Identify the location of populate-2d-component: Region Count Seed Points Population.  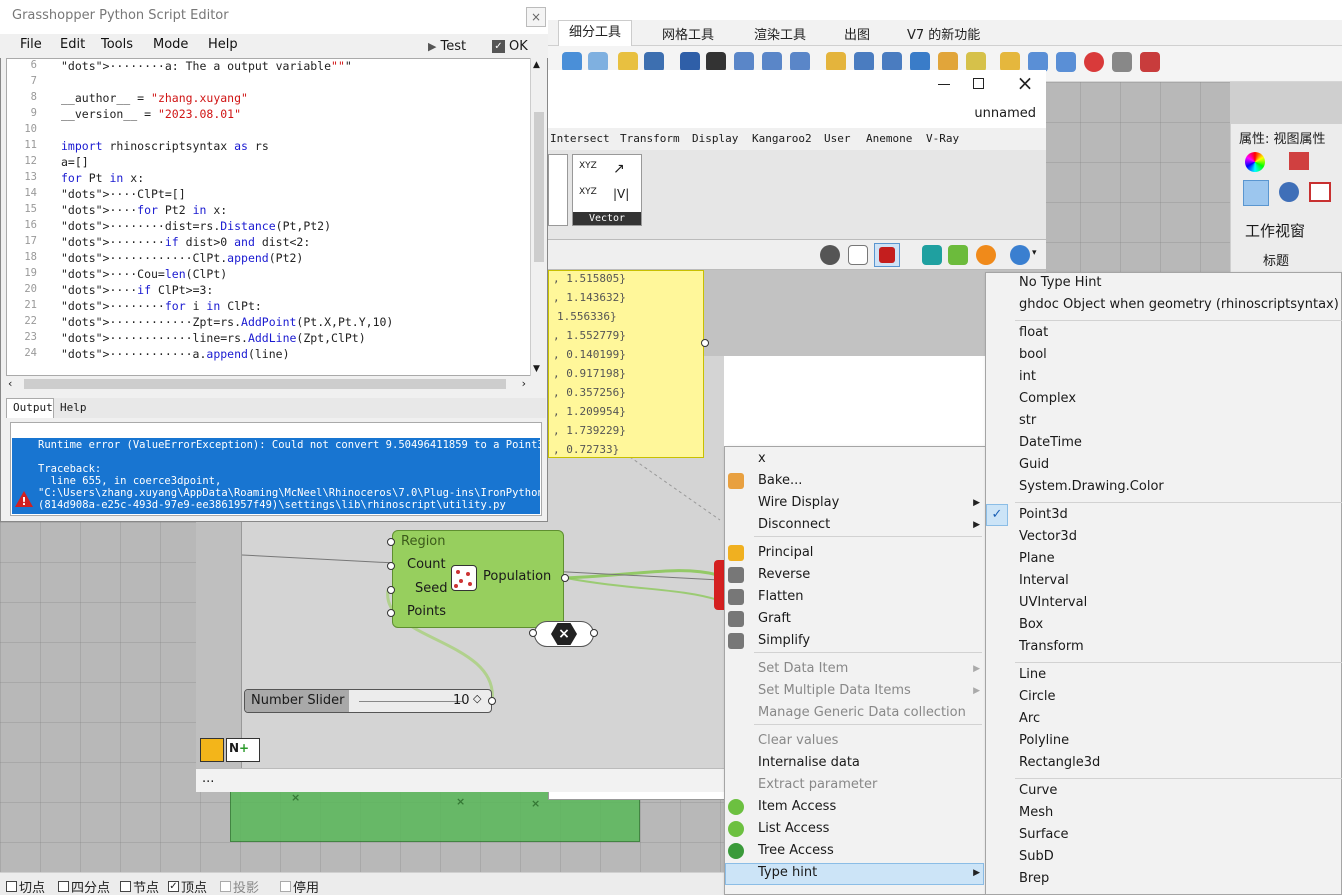
(478, 579).